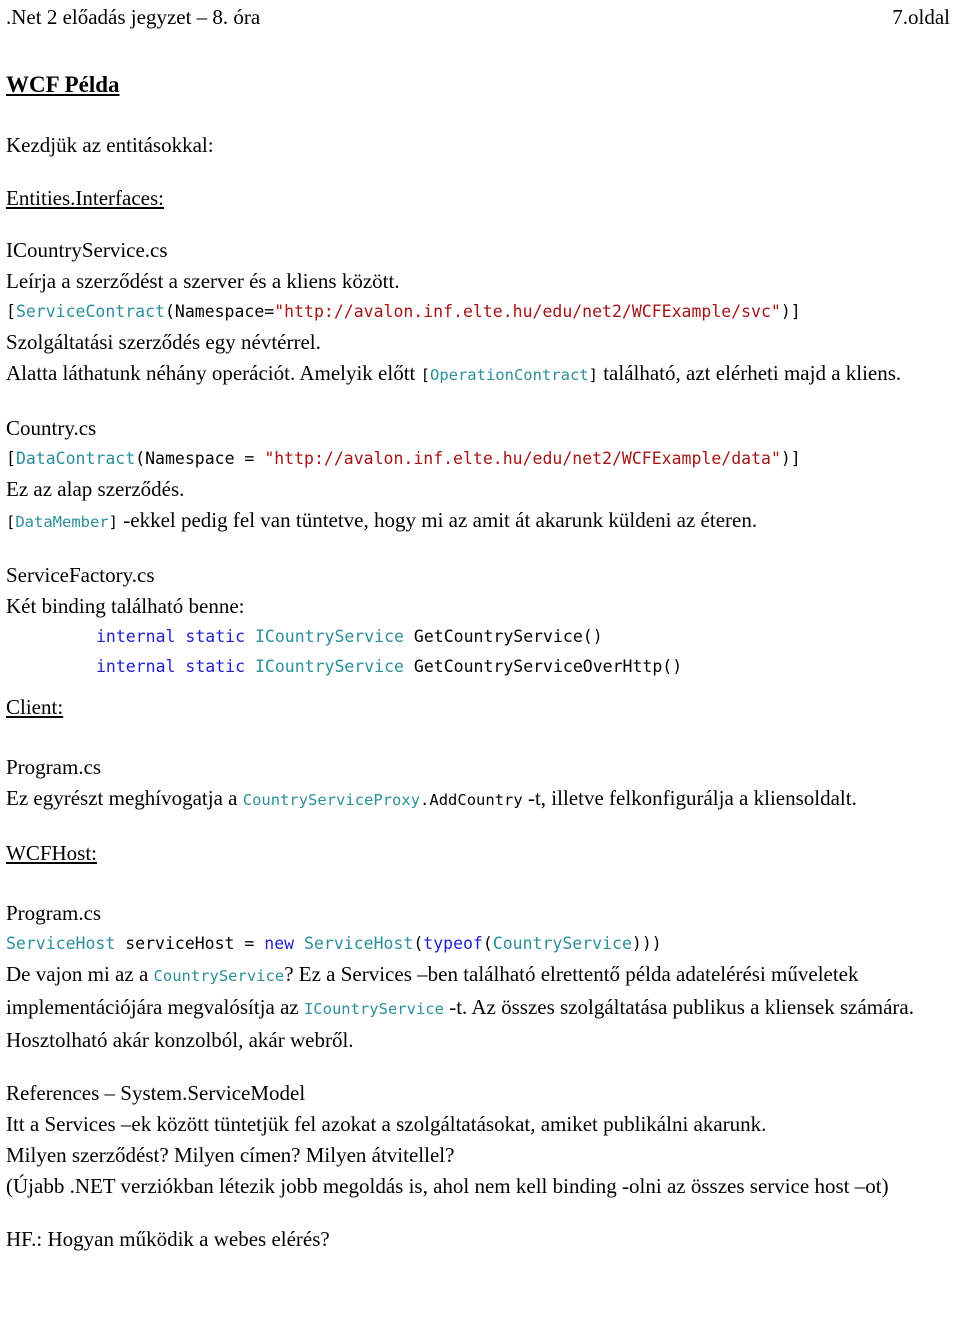 The image size is (960, 1335). I want to click on code-token-type: DataContract, so click(75, 458).